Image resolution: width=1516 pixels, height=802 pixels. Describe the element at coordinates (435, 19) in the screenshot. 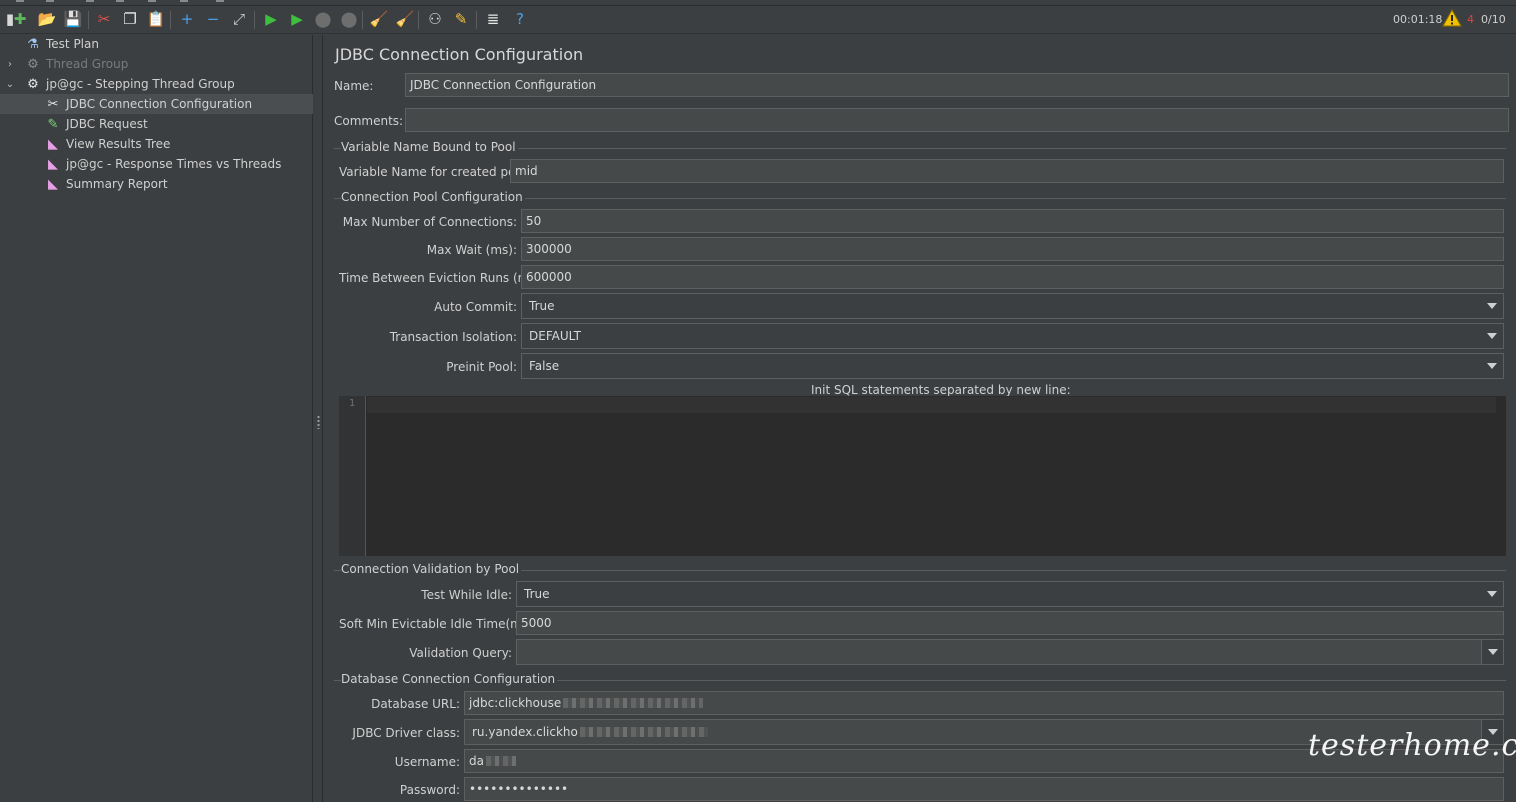

I see `search-button: ⚇` at that location.